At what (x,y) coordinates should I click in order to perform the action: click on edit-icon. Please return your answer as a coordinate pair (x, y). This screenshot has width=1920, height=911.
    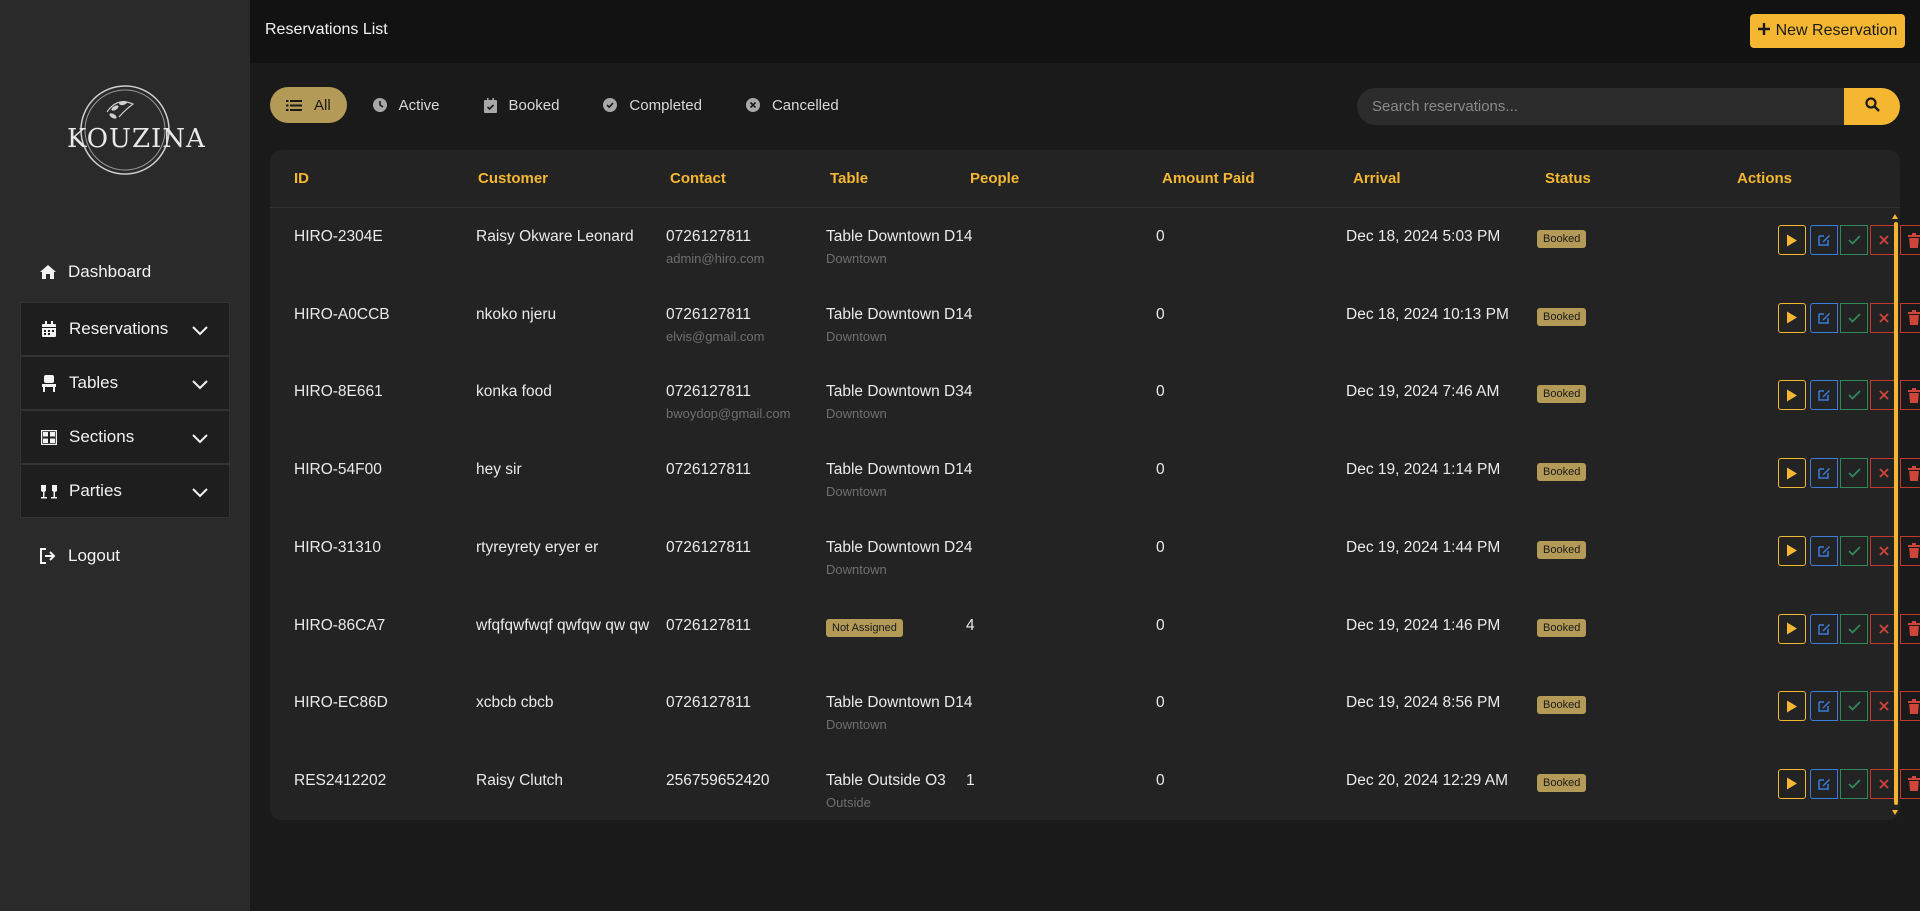
    Looking at the image, I should click on (1824, 629).